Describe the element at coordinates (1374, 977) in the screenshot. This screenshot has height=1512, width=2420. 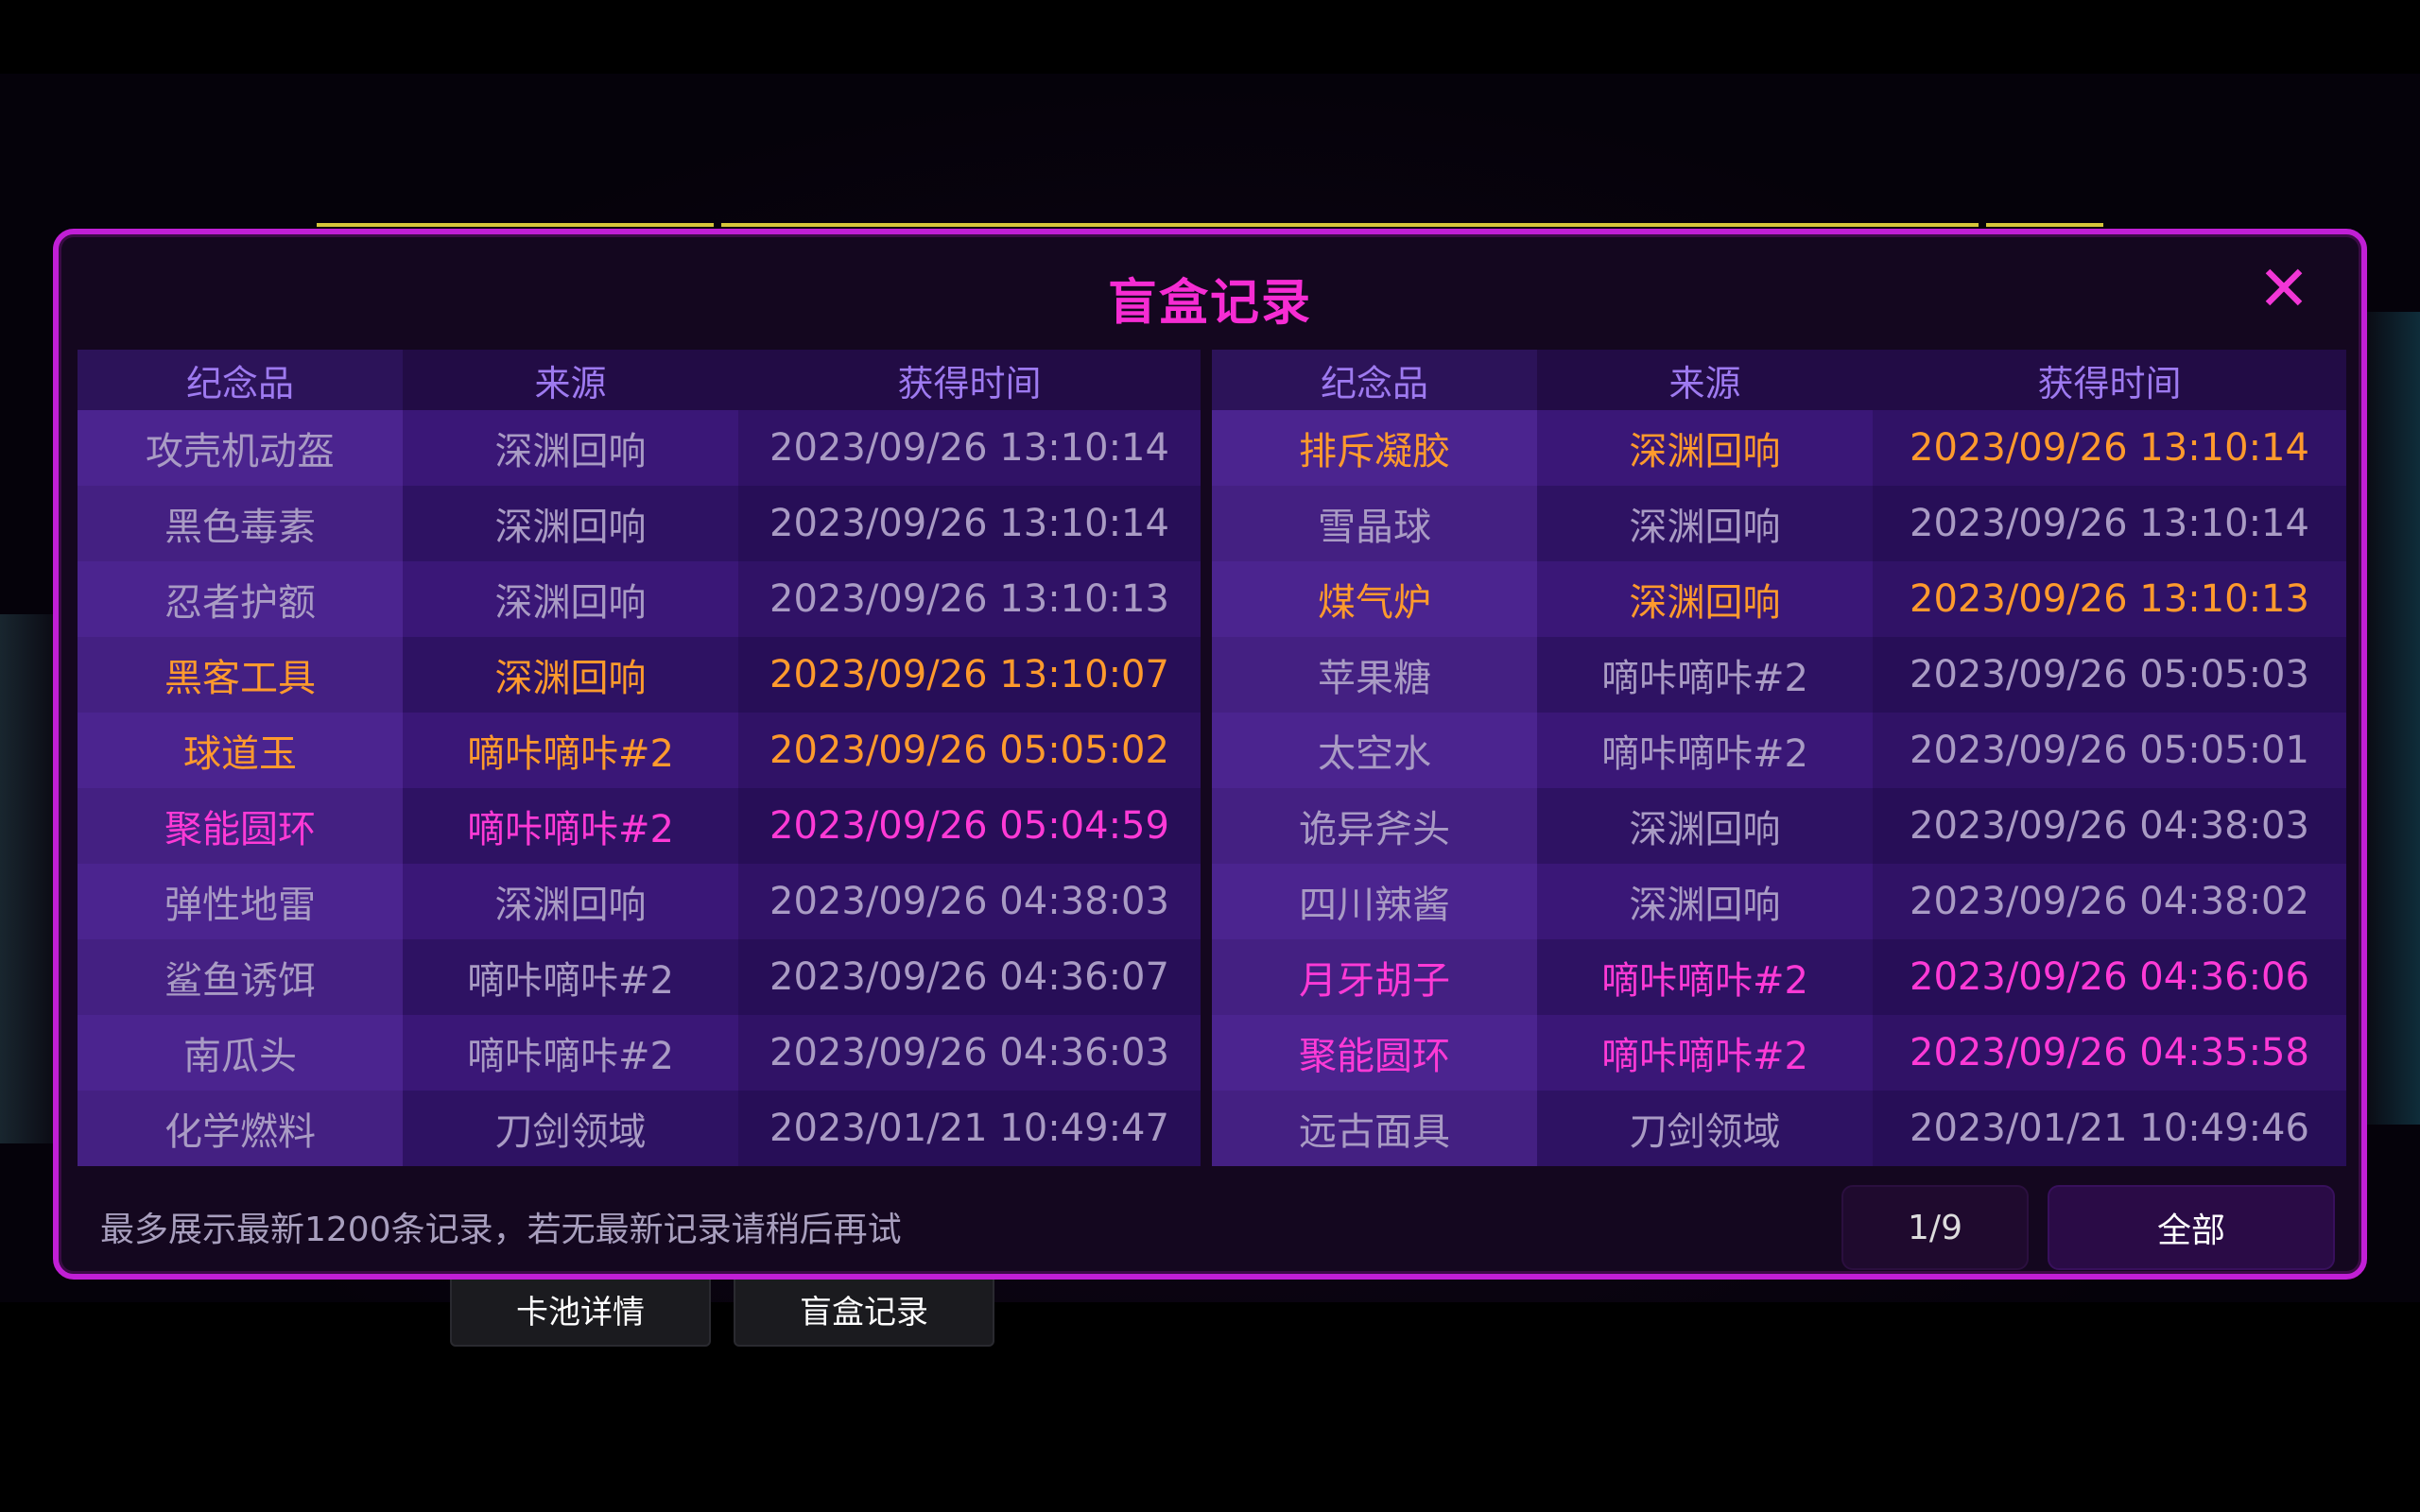
I see `cell-item: 月牙胡子` at that location.